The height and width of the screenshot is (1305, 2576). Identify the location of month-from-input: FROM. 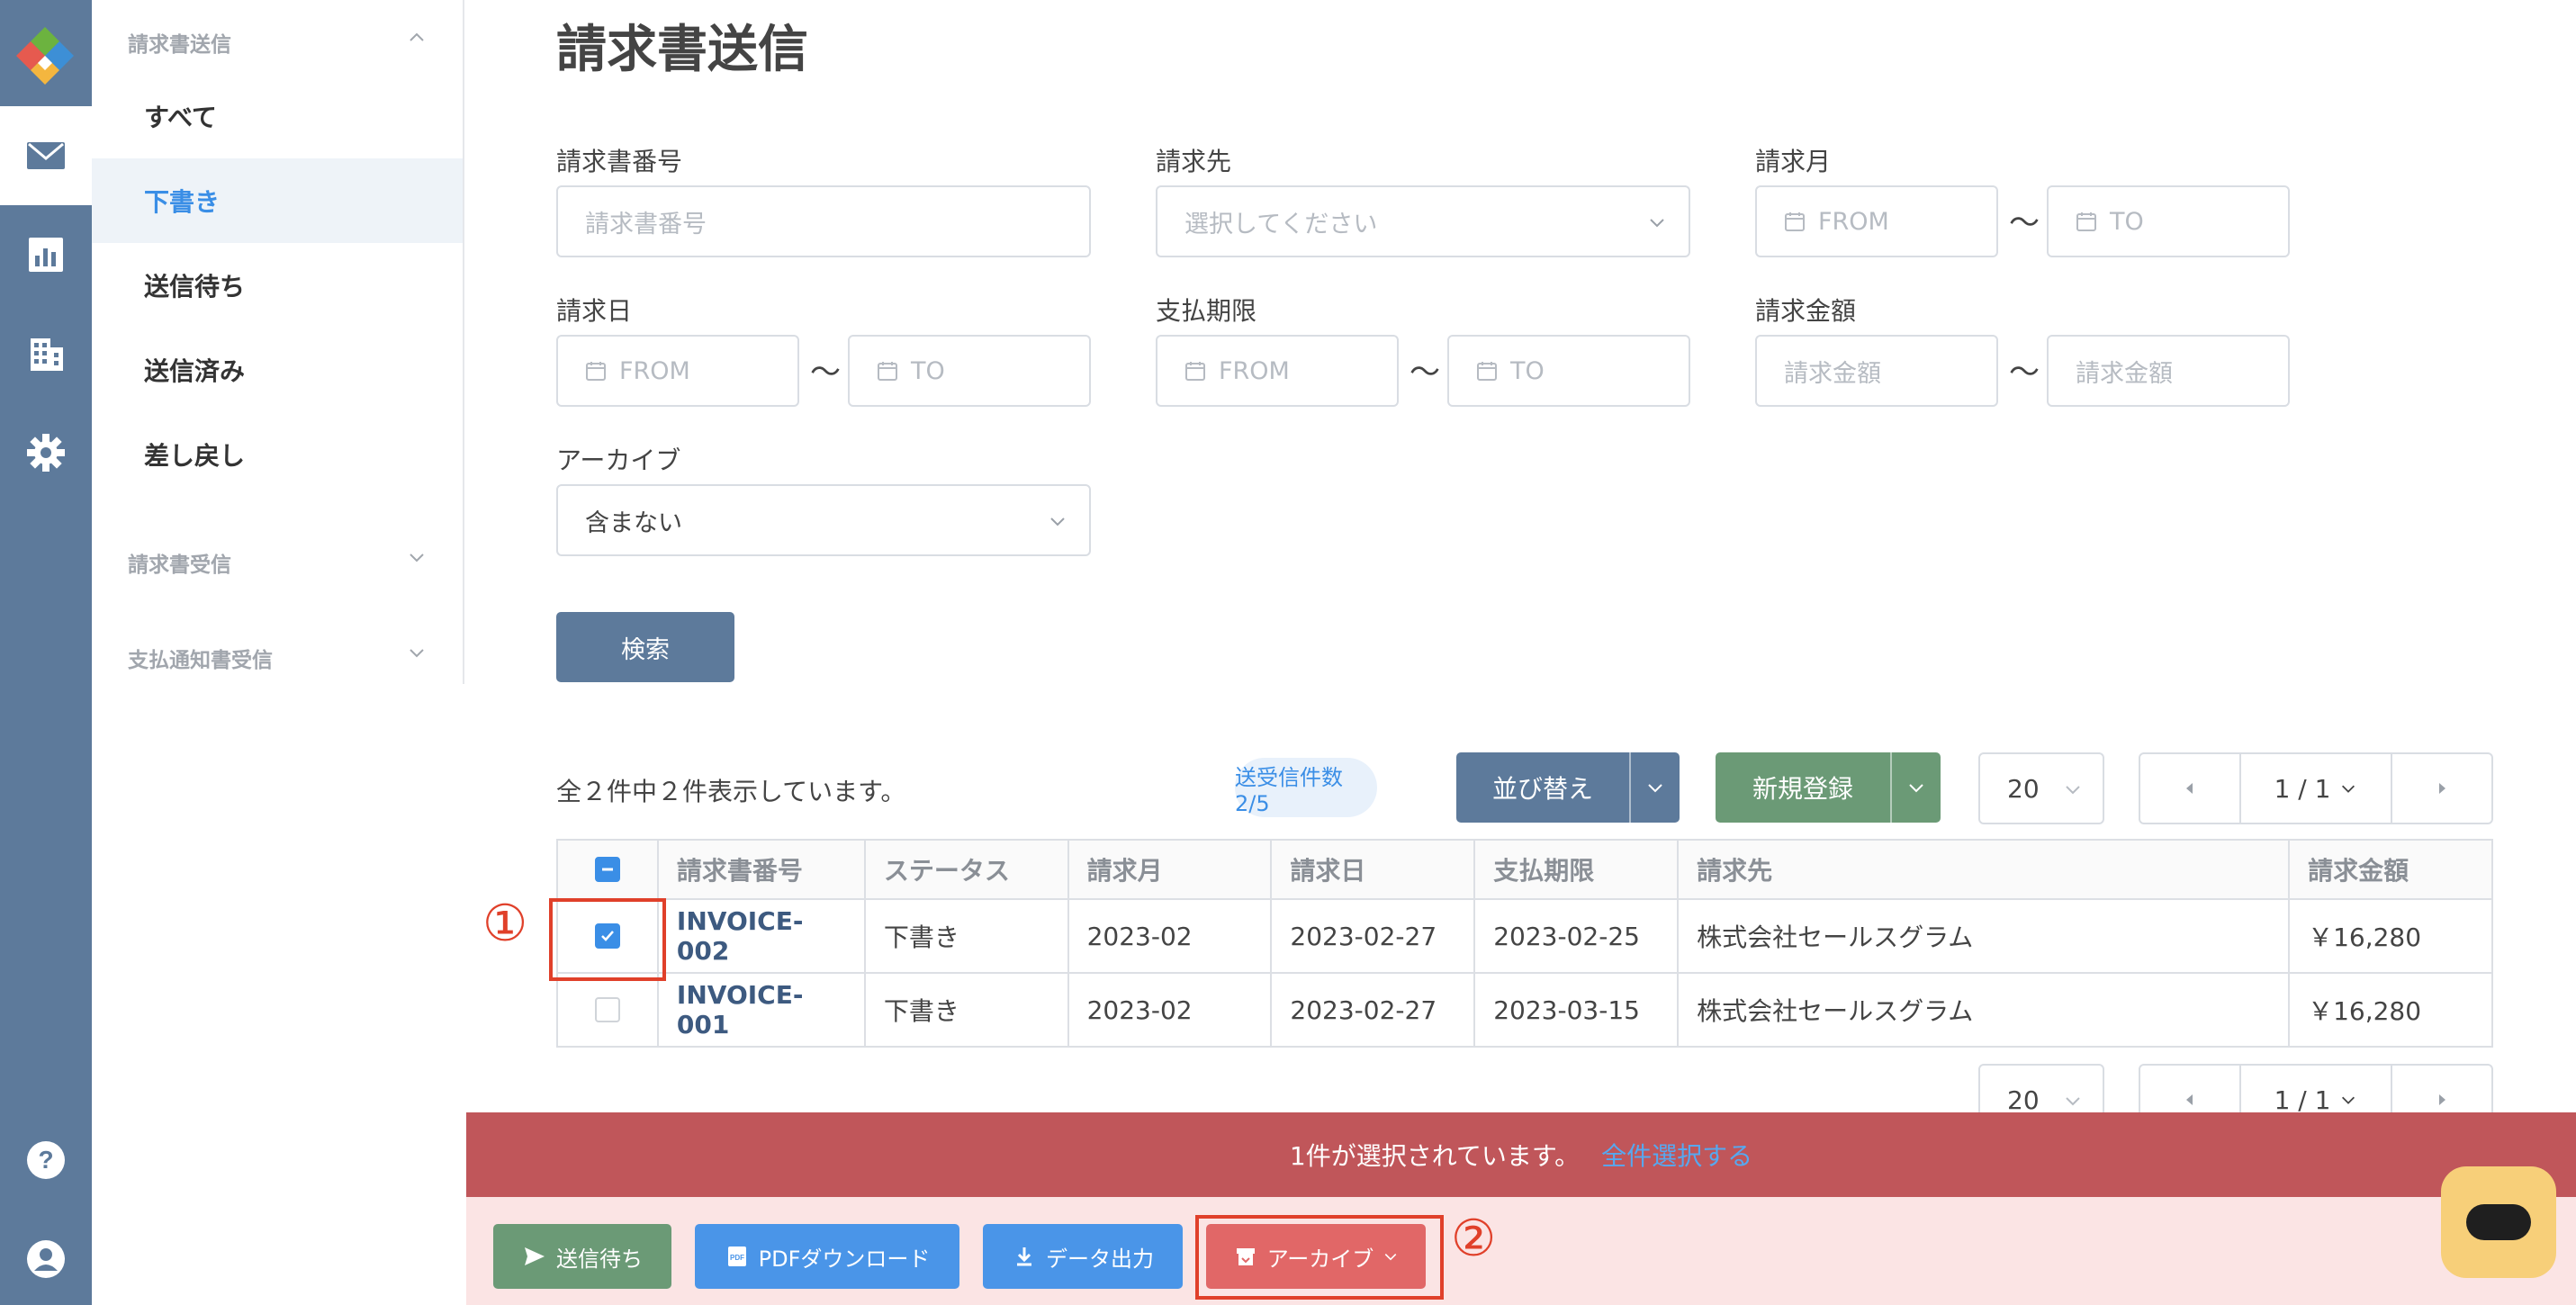
(1876, 221).